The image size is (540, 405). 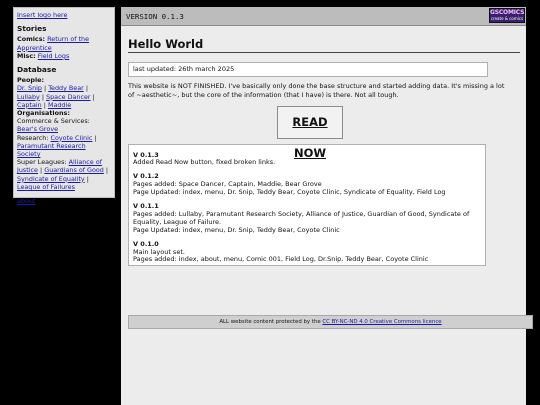 I want to click on site-badge-logo: GSCOMICS create & comics, so click(x=507, y=15).